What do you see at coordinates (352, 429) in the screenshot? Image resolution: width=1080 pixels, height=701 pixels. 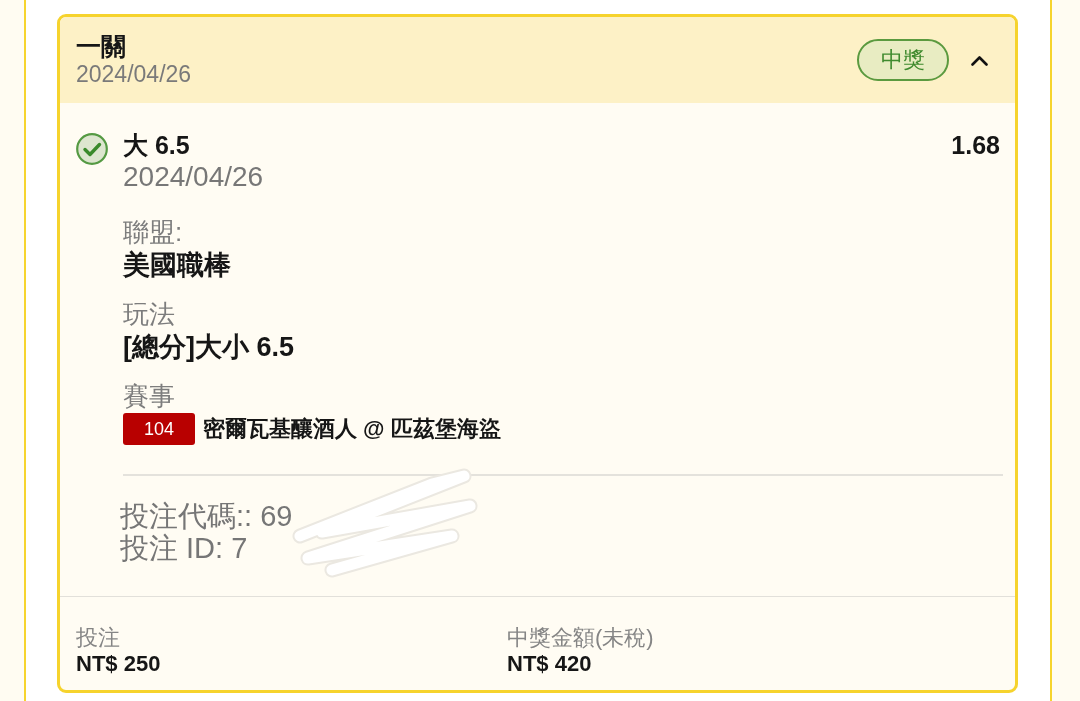 I see `teams-text: 密爾瓦基釀酒人 @ 匹茲堡海盜` at bounding box center [352, 429].